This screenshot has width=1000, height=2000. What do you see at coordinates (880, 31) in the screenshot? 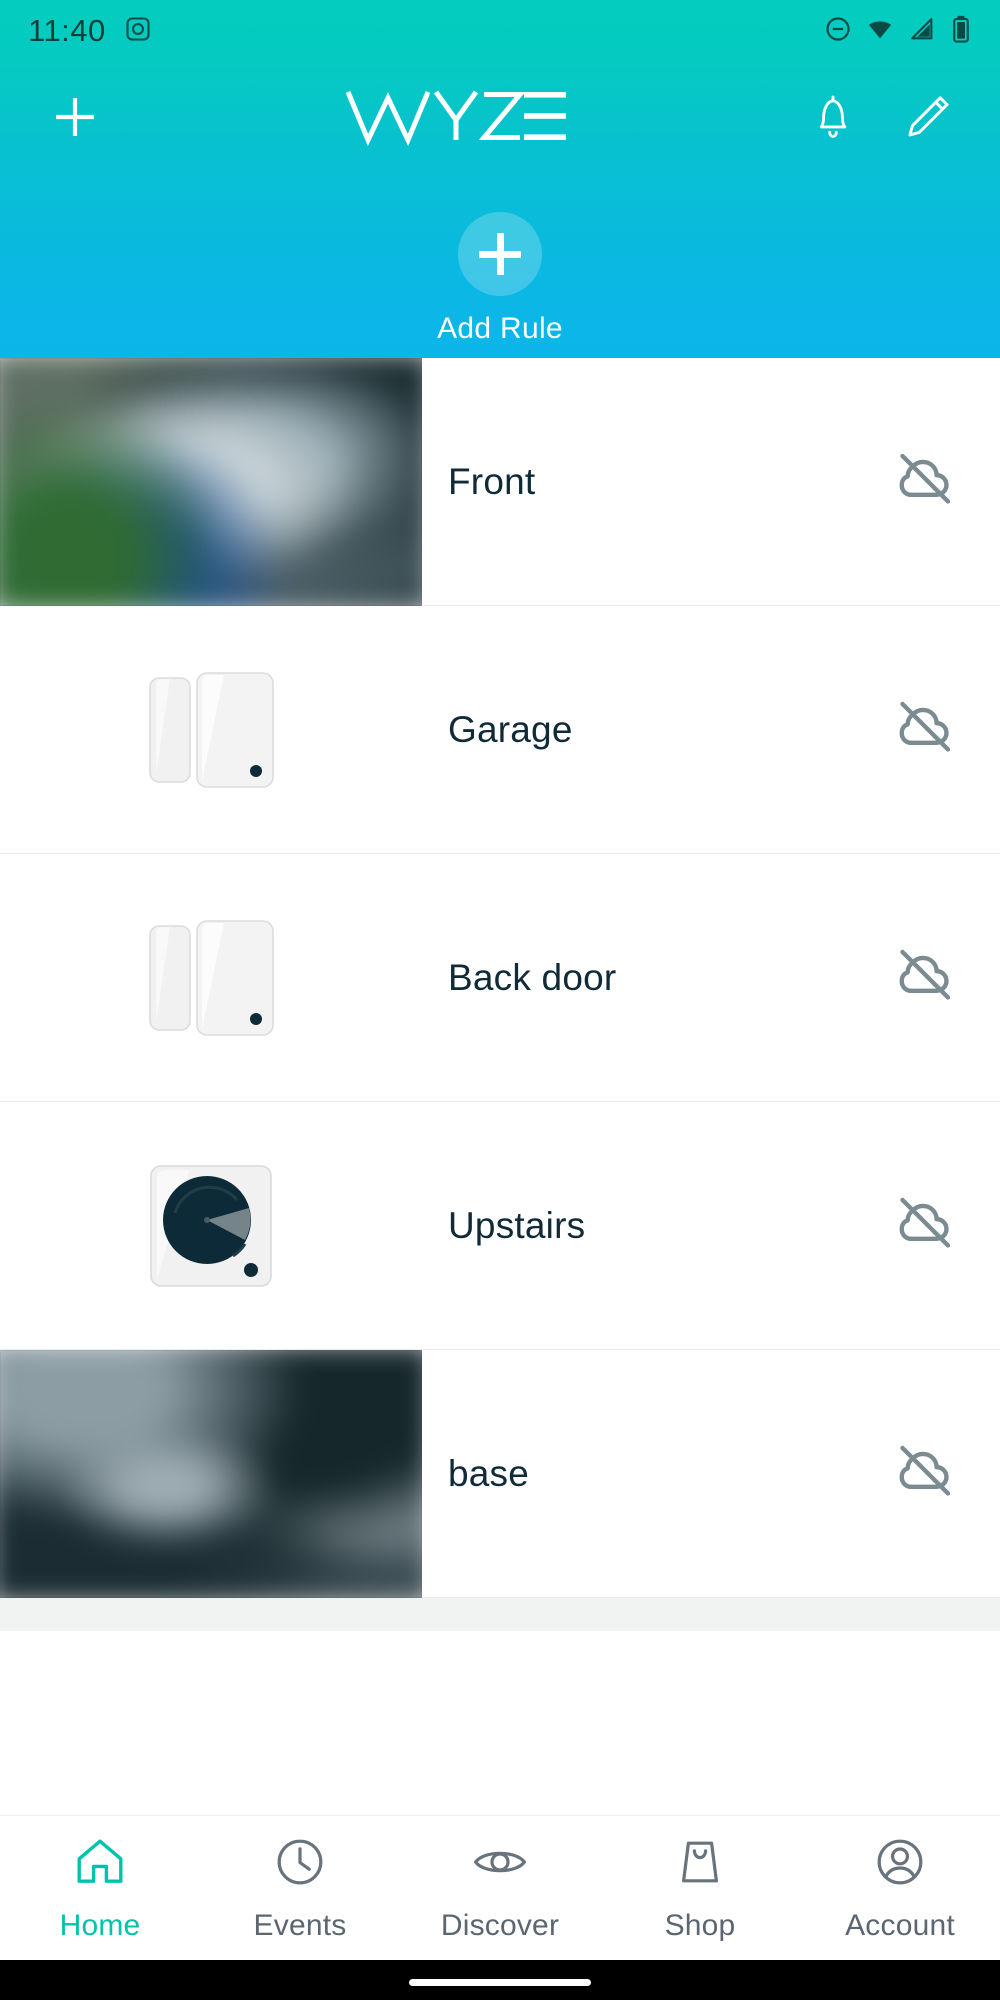
I see `wifi-icon` at bounding box center [880, 31].